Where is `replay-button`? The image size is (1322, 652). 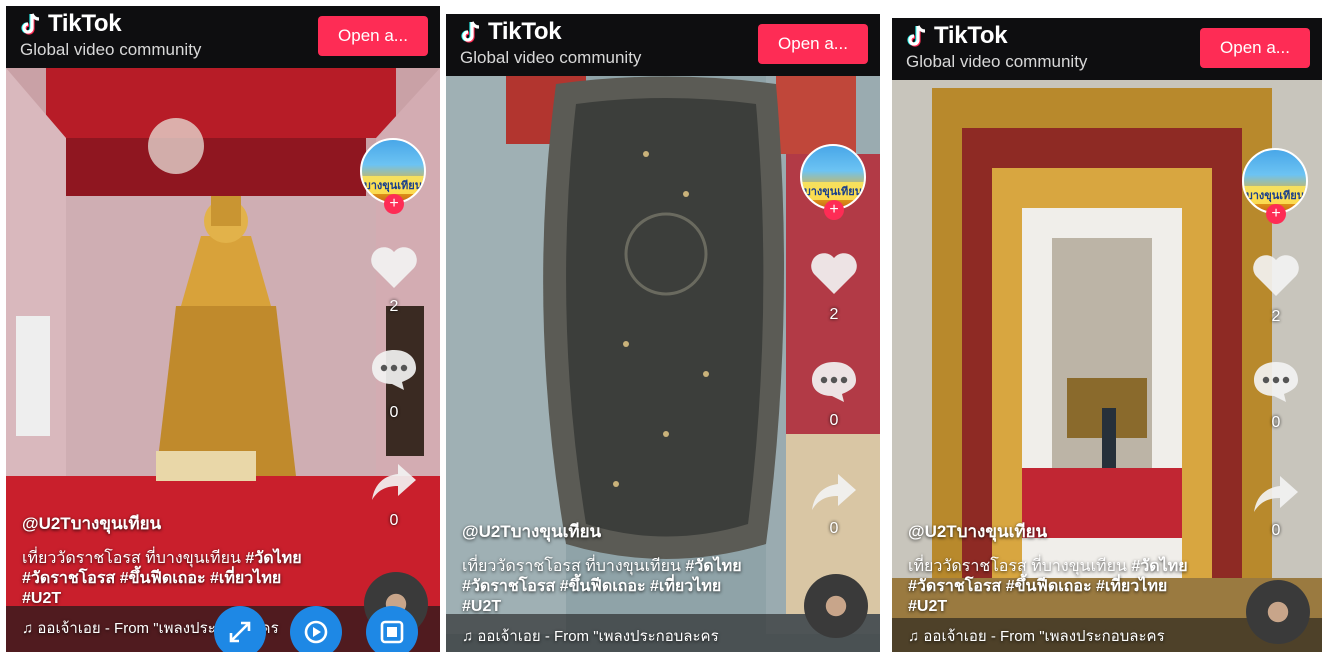 replay-button is located at coordinates (316, 629).